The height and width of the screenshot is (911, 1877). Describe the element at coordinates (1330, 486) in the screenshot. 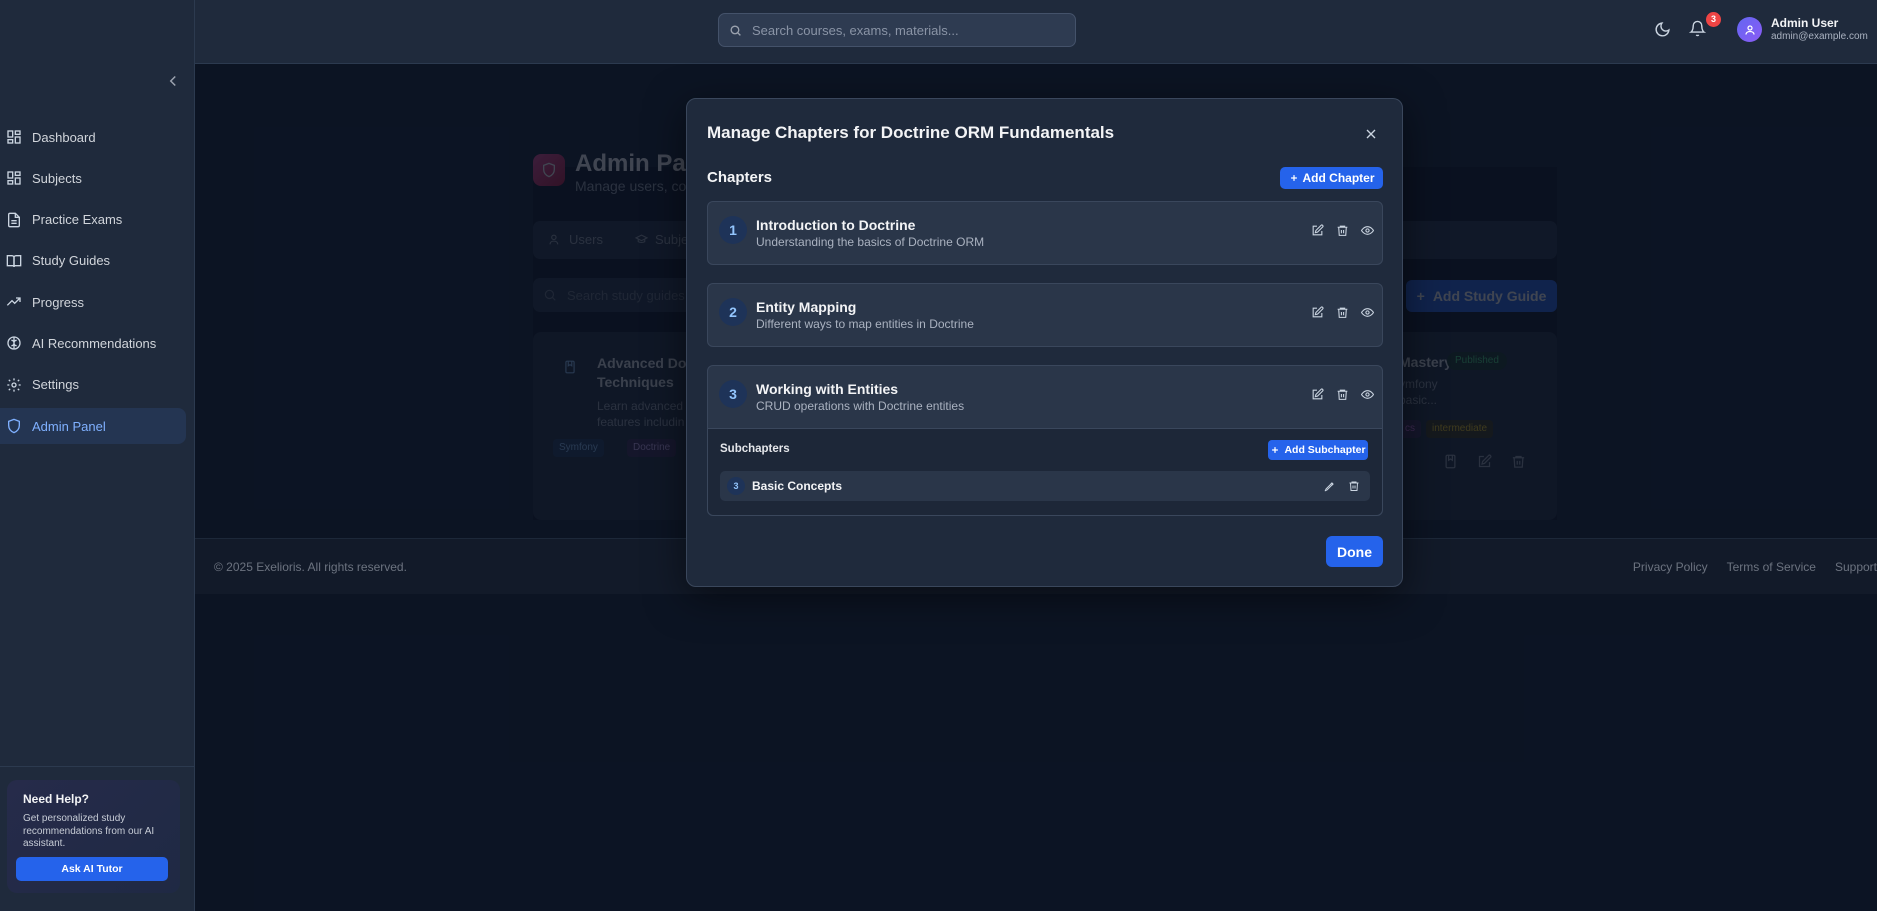

I see `pen-icon` at that location.